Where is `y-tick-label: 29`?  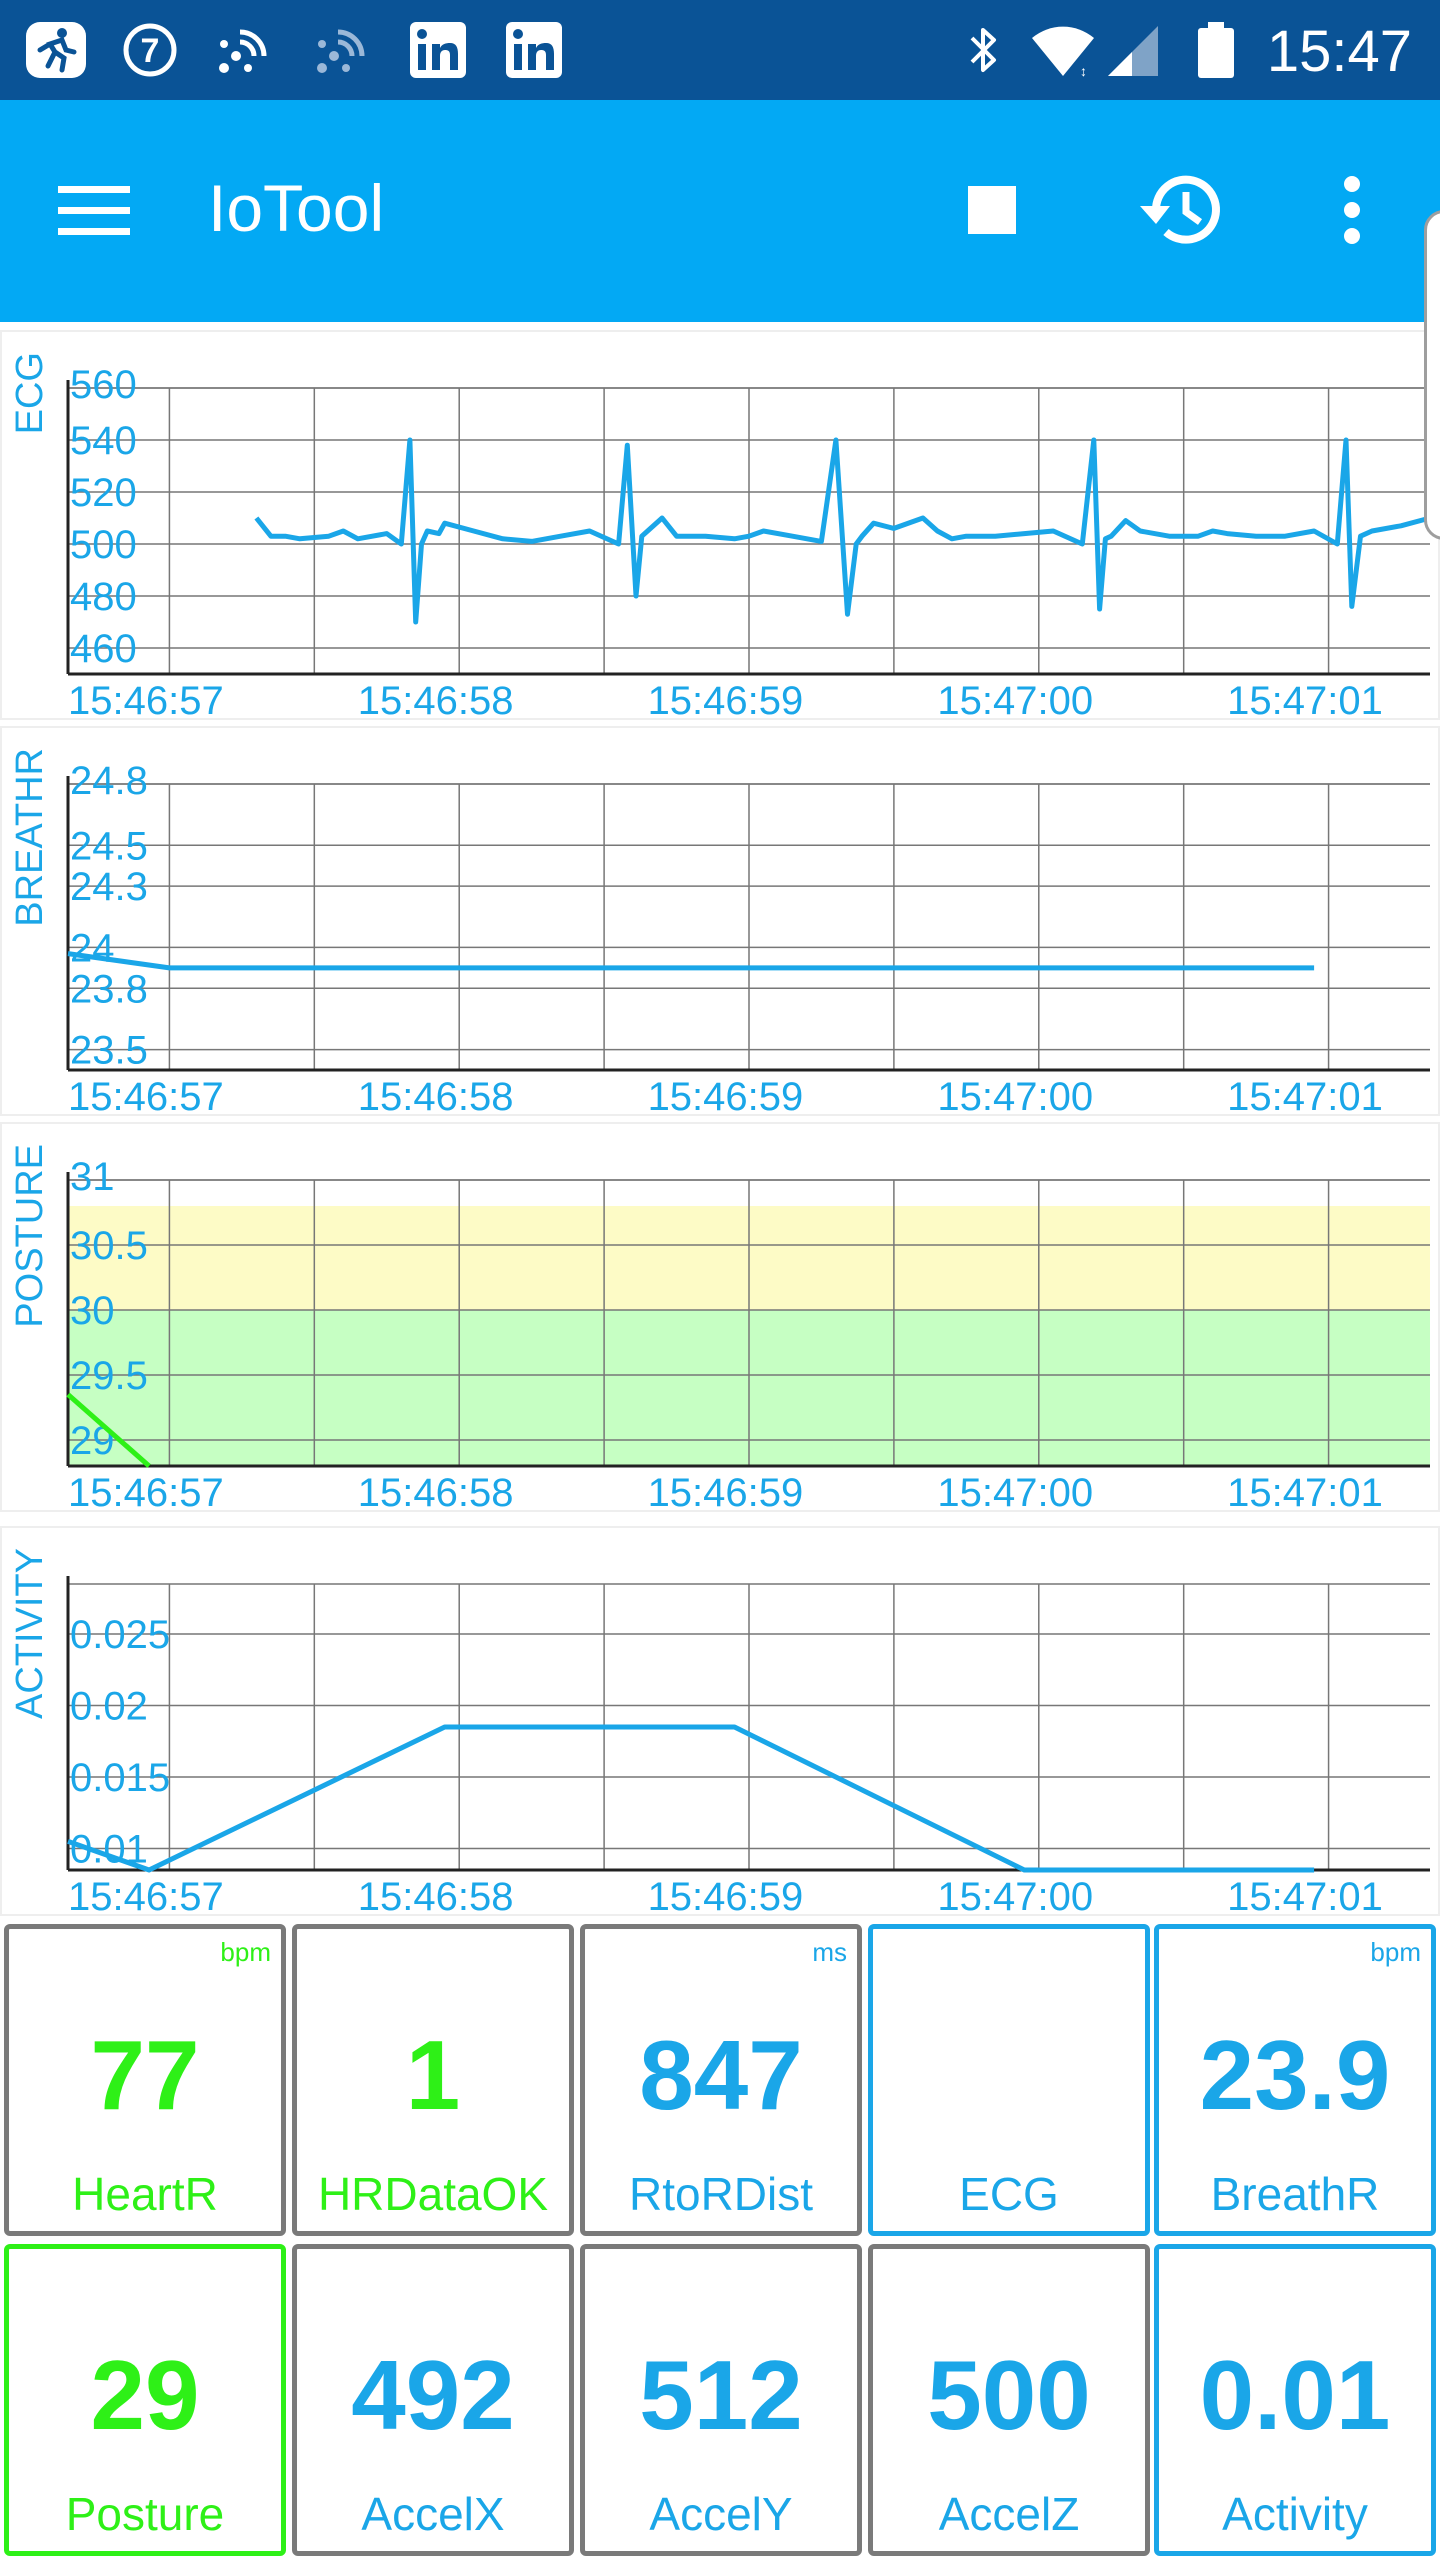 y-tick-label: 29 is located at coordinates (92, 1441).